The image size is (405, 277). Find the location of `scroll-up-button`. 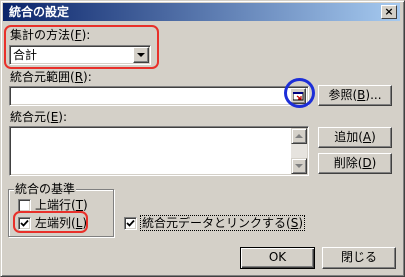

scroll-up-button is located at coordinates (299, 136).